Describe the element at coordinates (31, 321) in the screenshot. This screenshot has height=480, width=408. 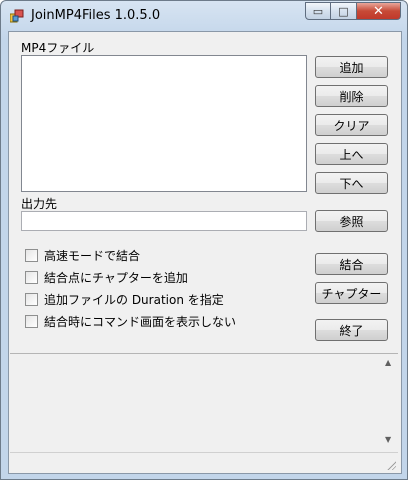
I see `hide-console-checkbox` at that location.